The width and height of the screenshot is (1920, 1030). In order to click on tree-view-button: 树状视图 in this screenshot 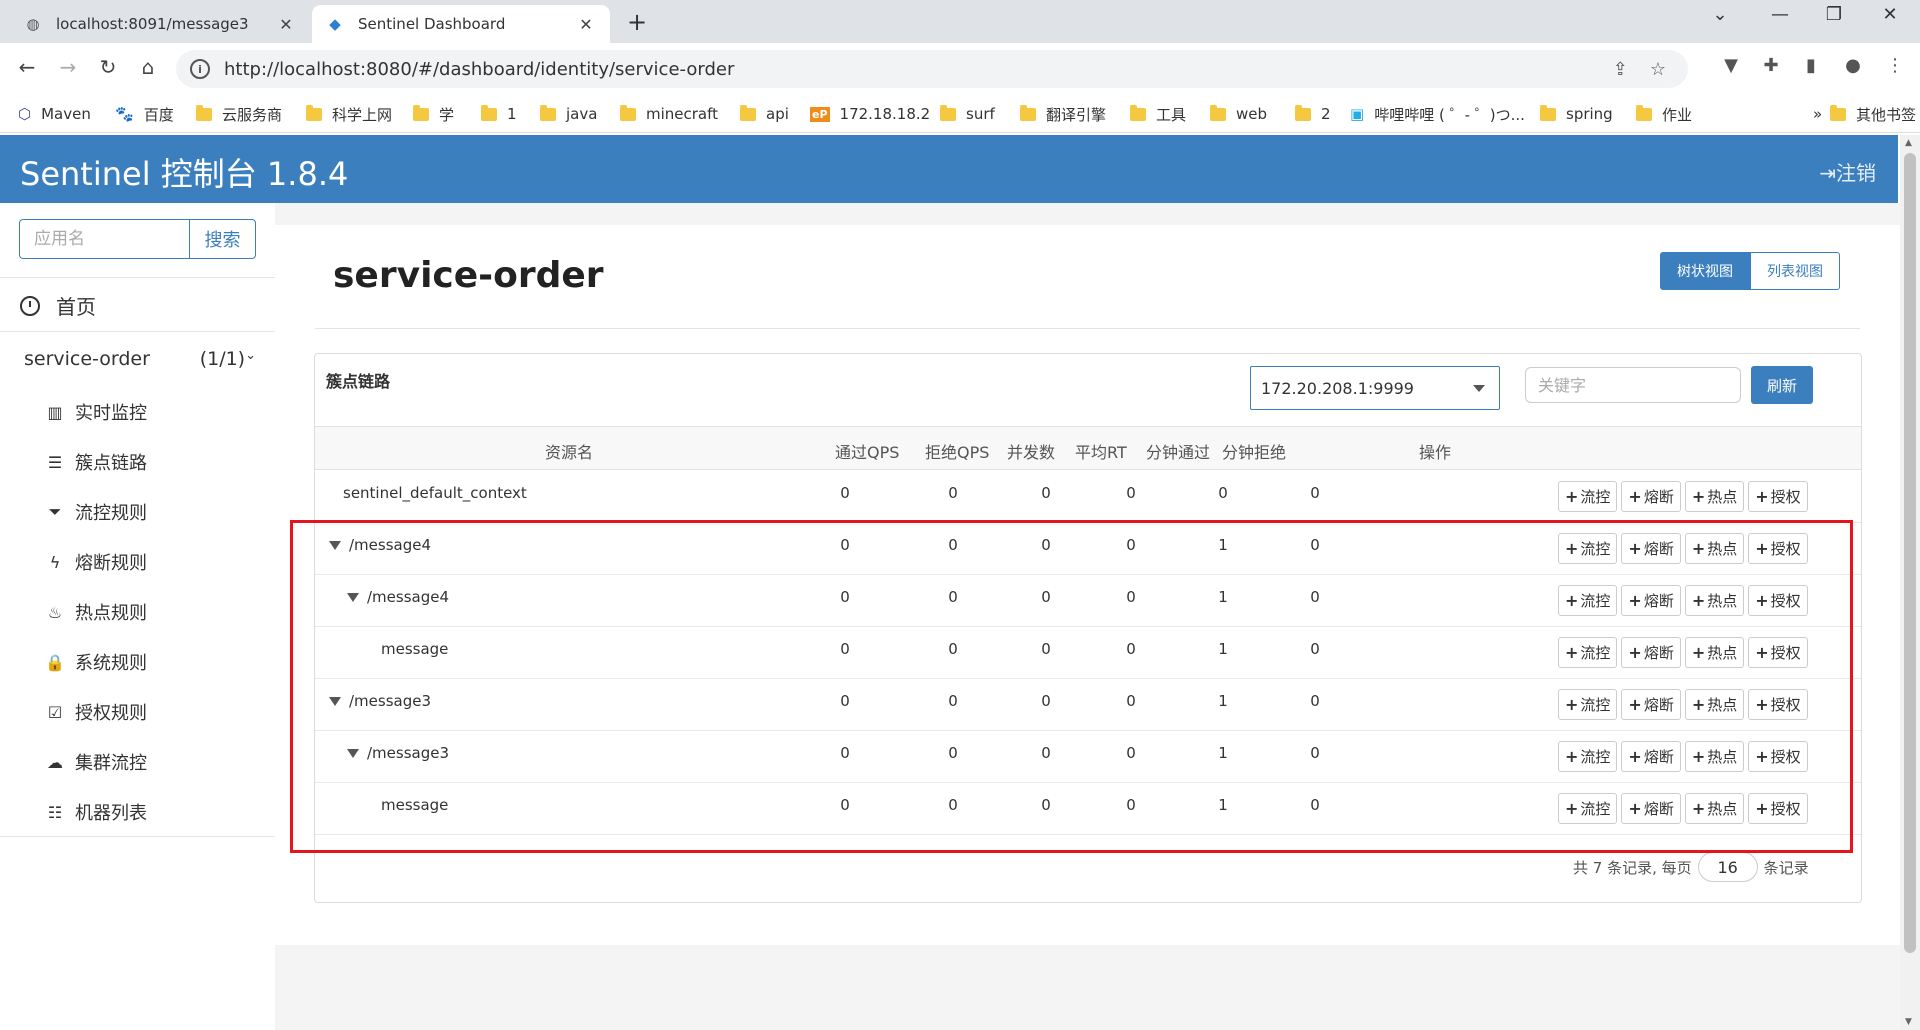, I will do `click(1705, 271)`.